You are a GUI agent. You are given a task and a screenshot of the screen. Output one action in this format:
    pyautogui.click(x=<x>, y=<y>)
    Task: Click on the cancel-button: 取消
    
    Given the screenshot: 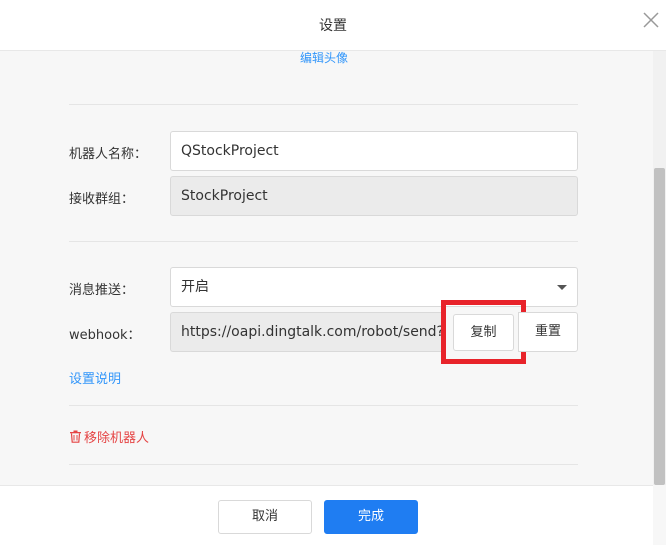 What is the action you would take?
    pyautogui.click(x=265, y=517)
    